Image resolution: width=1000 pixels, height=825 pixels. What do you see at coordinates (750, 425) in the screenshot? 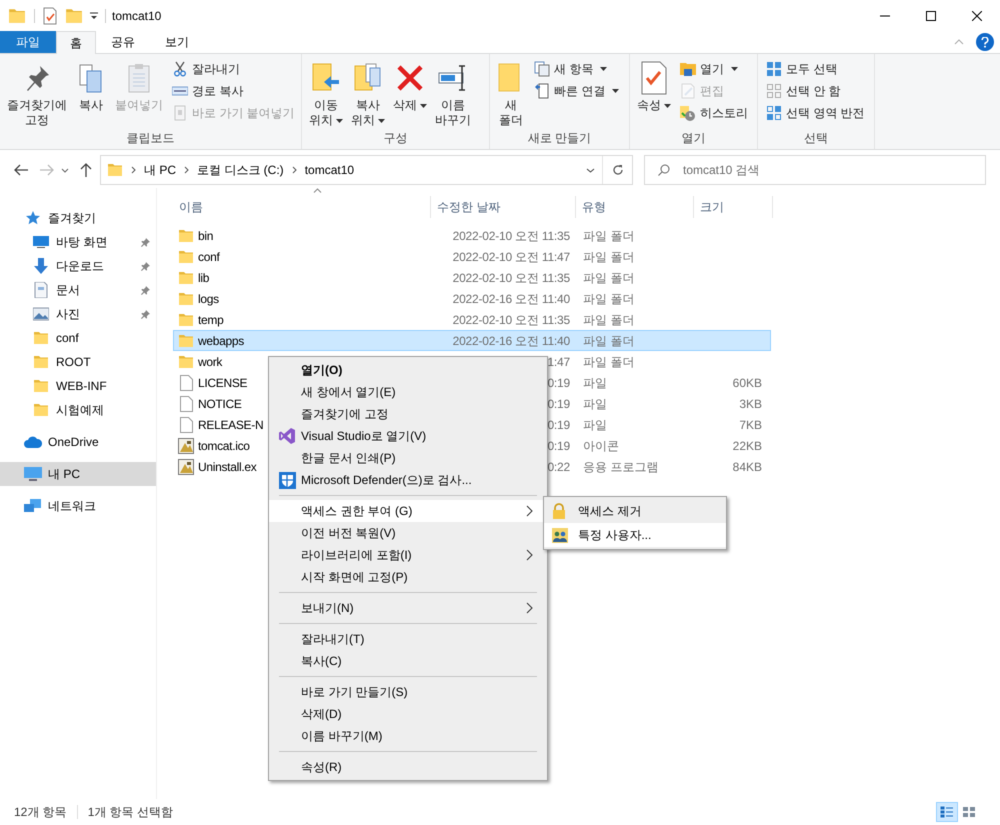
I see `file-size: 7KB` at bounding box center [750, 425].